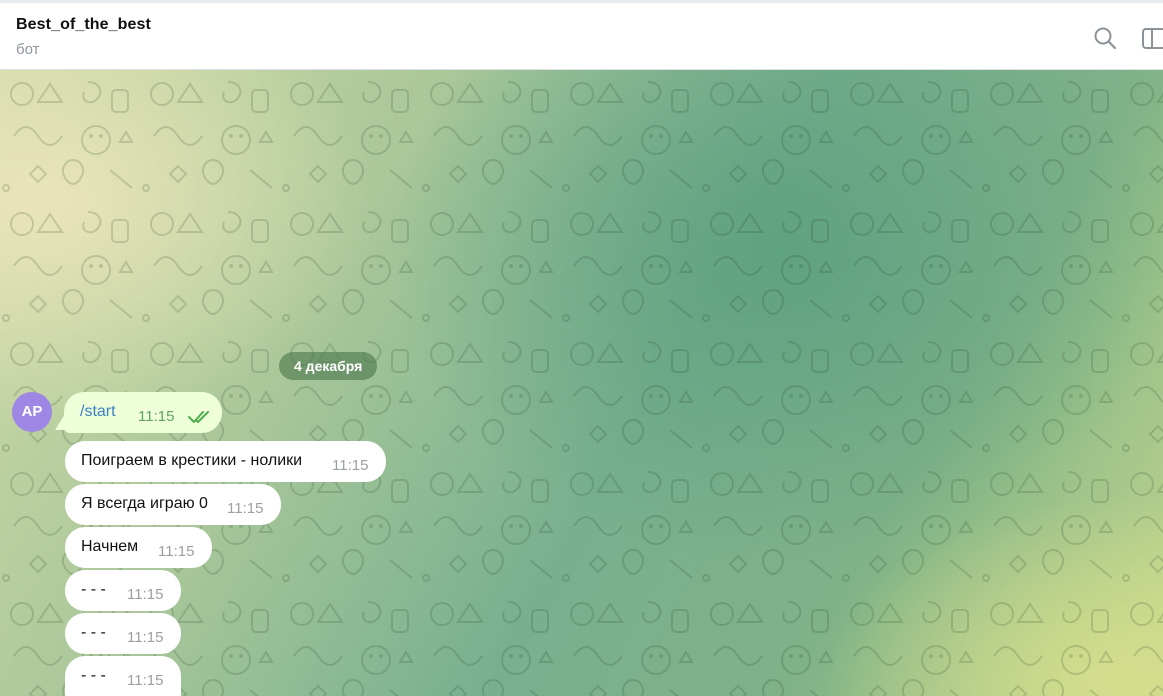 This screenshot has height=696, width=1163. I want to click on sidebar-panel-icon, so click(1152, 38).